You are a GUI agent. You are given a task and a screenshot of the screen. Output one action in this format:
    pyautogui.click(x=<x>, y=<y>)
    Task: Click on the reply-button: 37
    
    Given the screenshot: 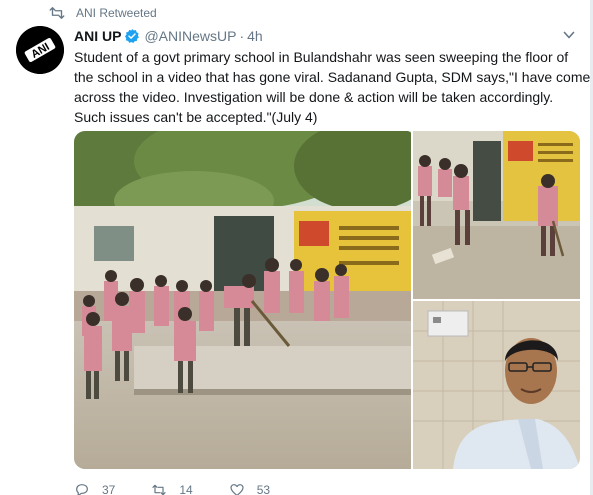 What is the action you would take?
    pyautogui.click(x=94, y=488)
    